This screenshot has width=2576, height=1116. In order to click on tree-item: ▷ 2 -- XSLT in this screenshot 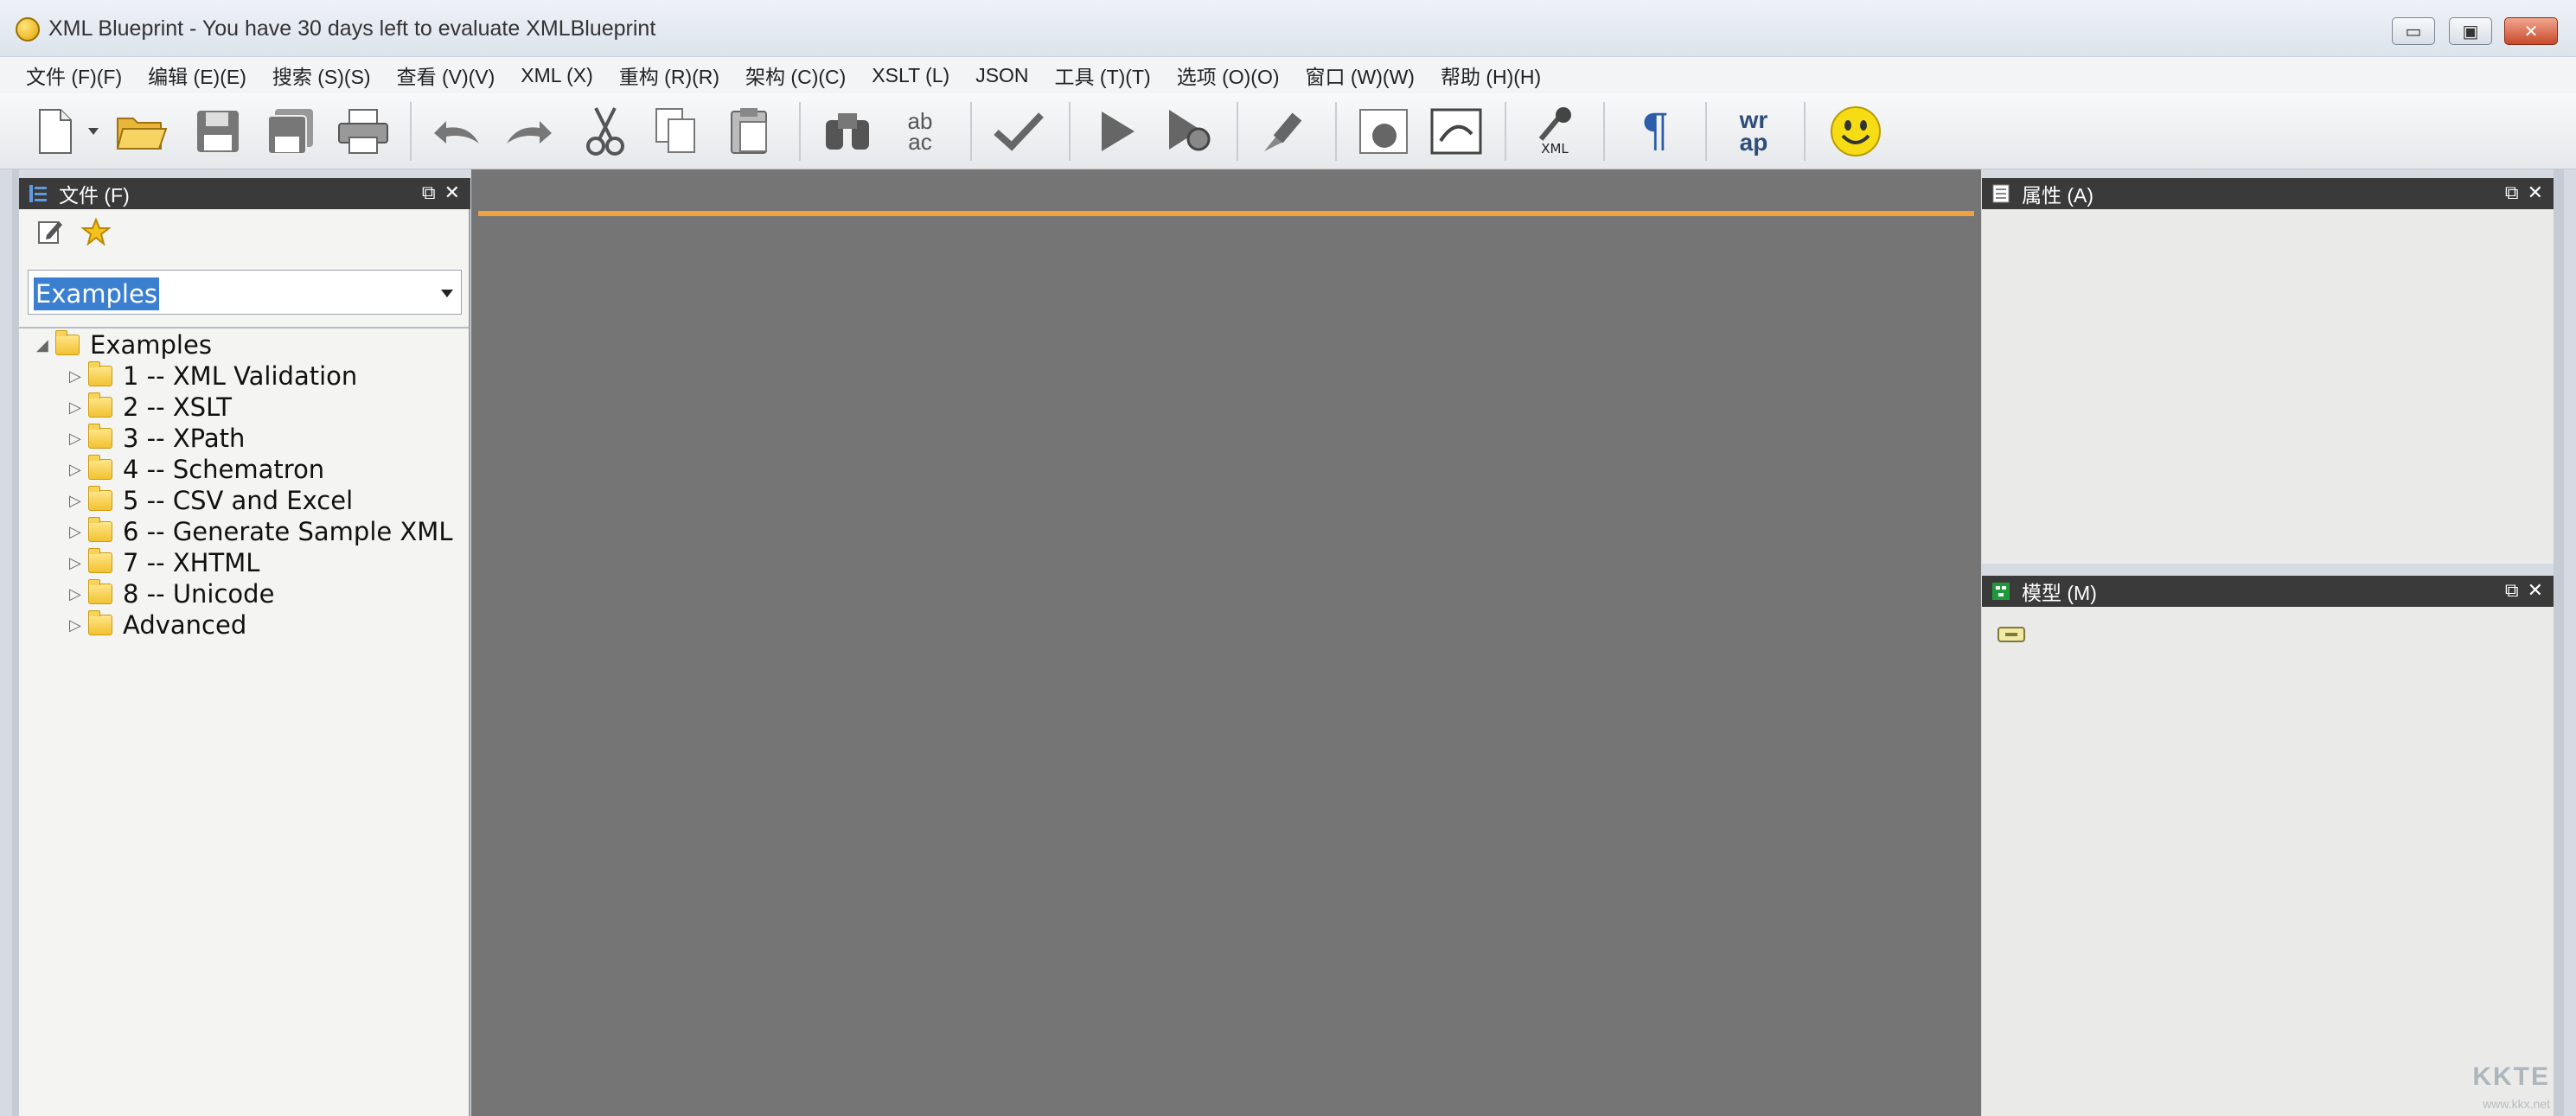, I will do `click(151, 407)`.